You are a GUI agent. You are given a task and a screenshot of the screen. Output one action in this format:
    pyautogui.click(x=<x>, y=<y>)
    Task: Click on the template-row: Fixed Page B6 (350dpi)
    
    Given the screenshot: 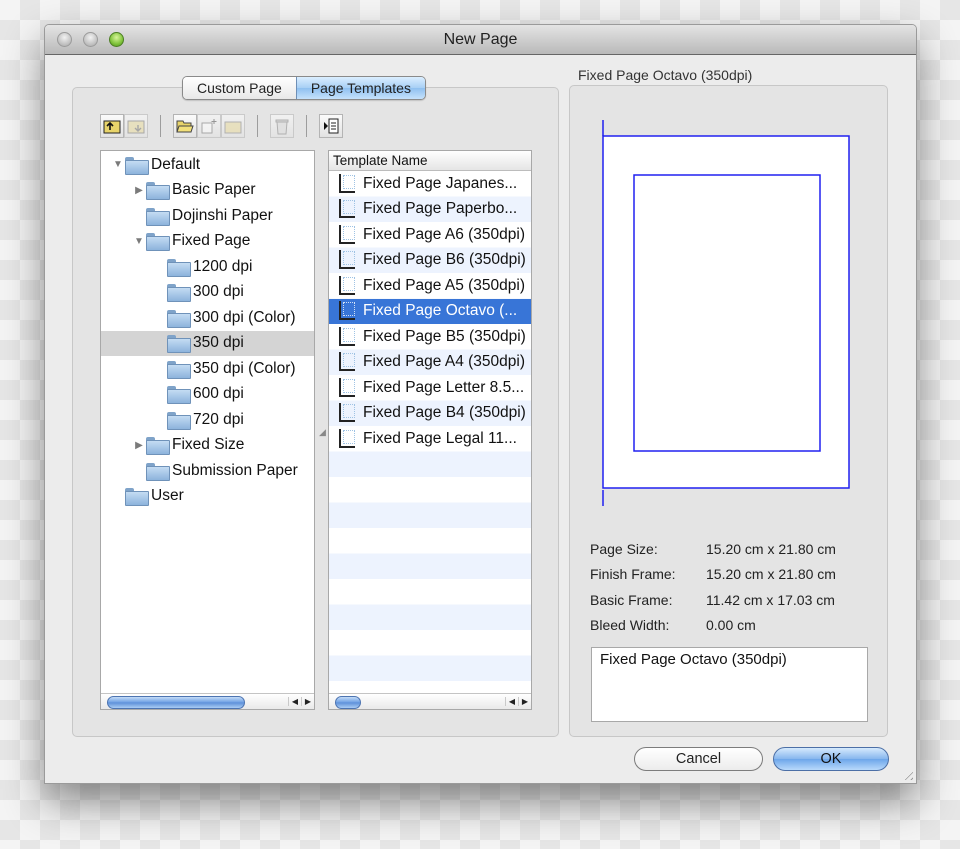 What is the action you would take?
    pyautogui.click(x=430, y=261)
    